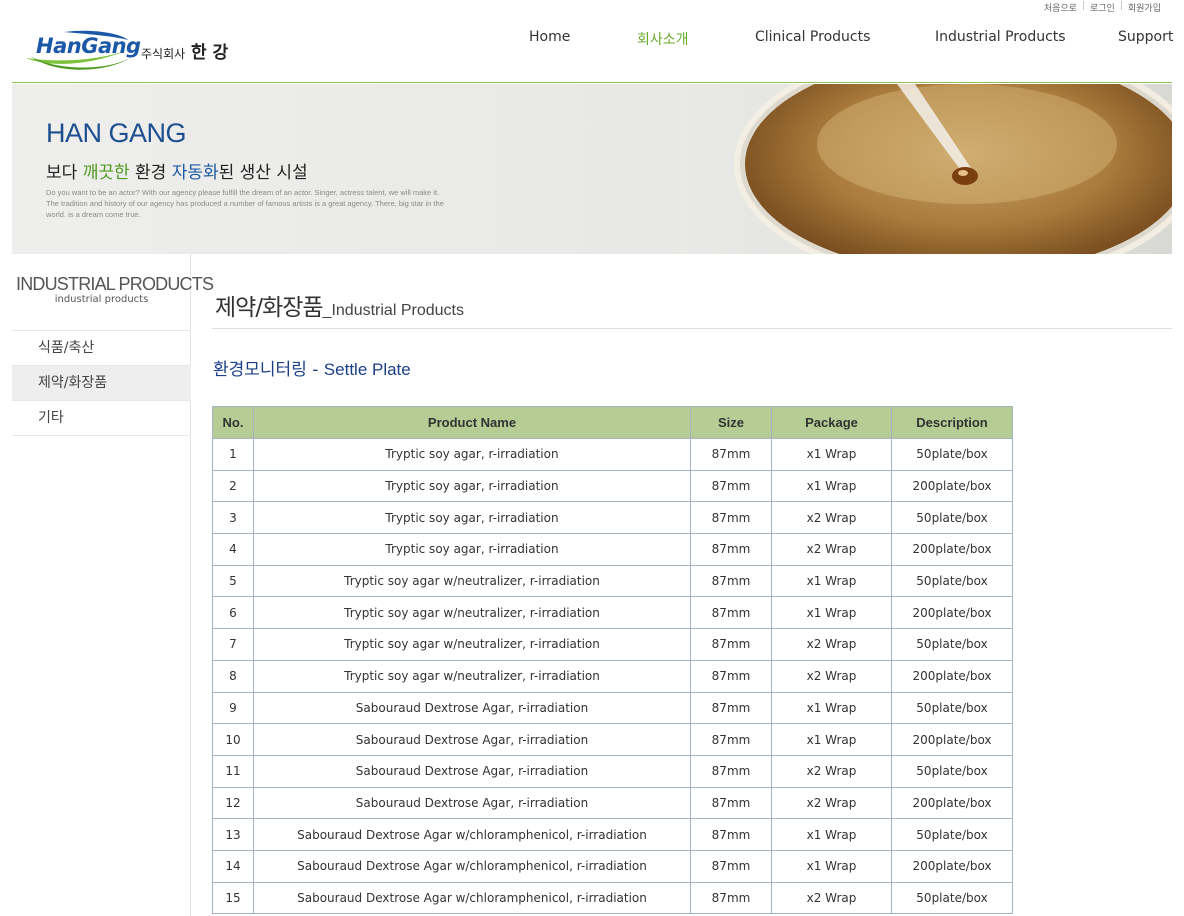  What do you see at coordinates (663, 39) in the screenshot?
I see `nav-company: 회사소개` at bounding box center [663, 39].